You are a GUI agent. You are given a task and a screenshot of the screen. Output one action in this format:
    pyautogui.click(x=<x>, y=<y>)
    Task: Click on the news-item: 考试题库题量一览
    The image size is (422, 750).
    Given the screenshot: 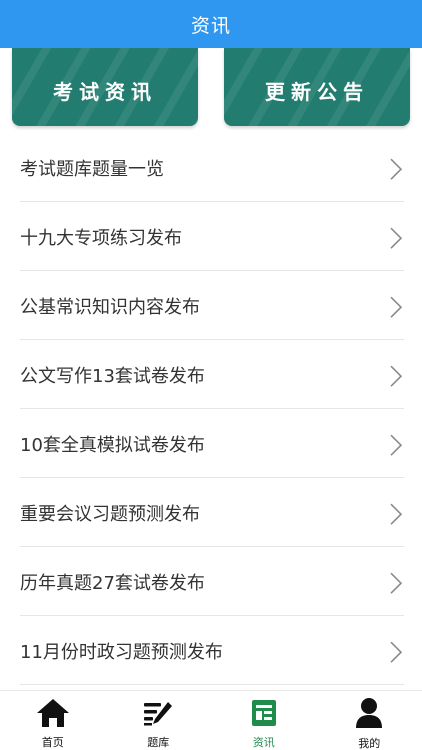 What is the action you would take?
    pyautogui.click(x=212, y=167)
    